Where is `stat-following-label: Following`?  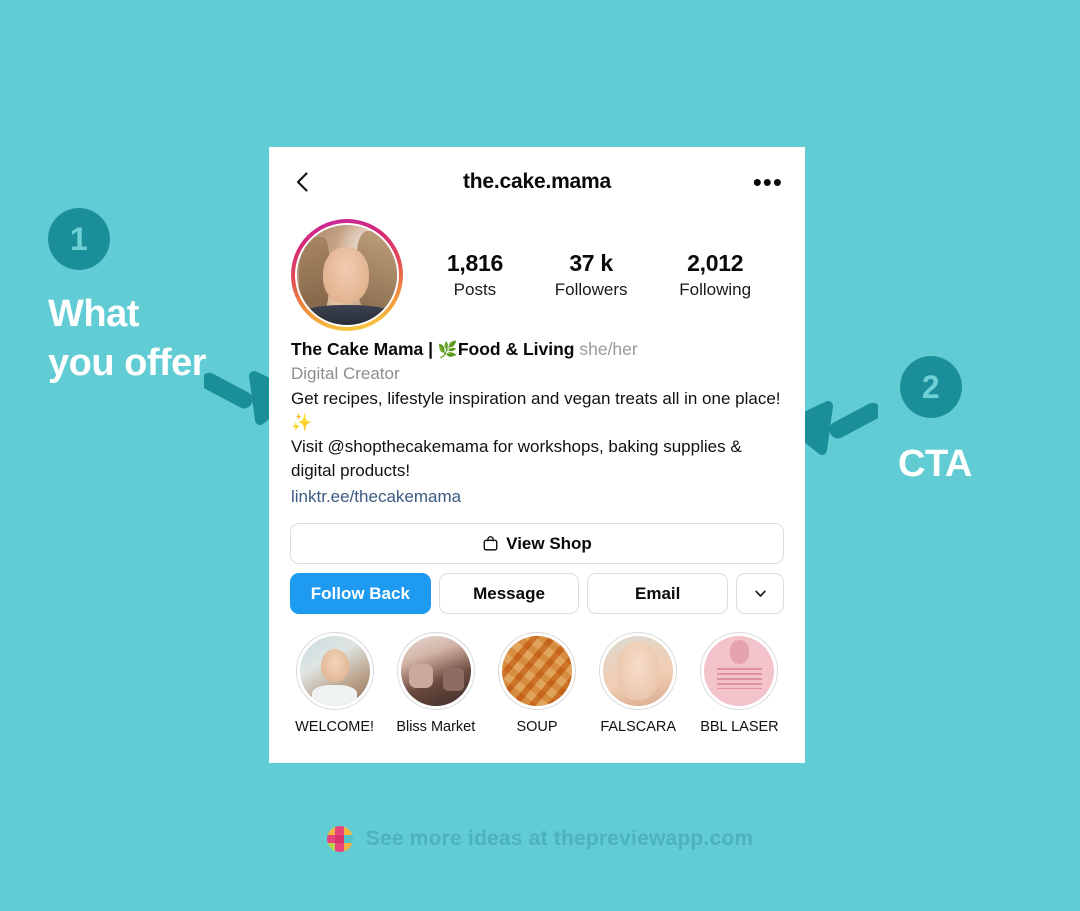 stat-following-label: Following is located at coordinates (715, 289).